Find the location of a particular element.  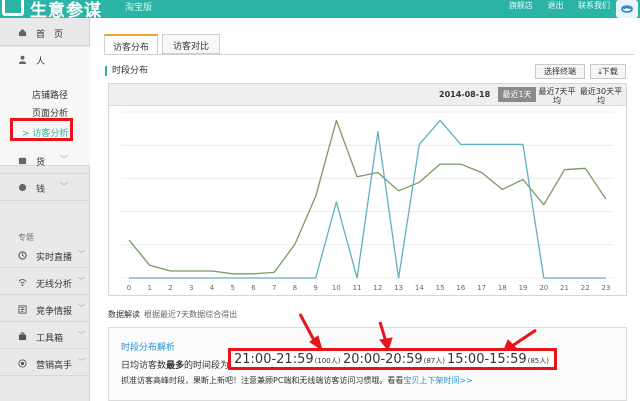

peak-time-1: 21:00-21:59(100人) is located at coordinates (287, 359).